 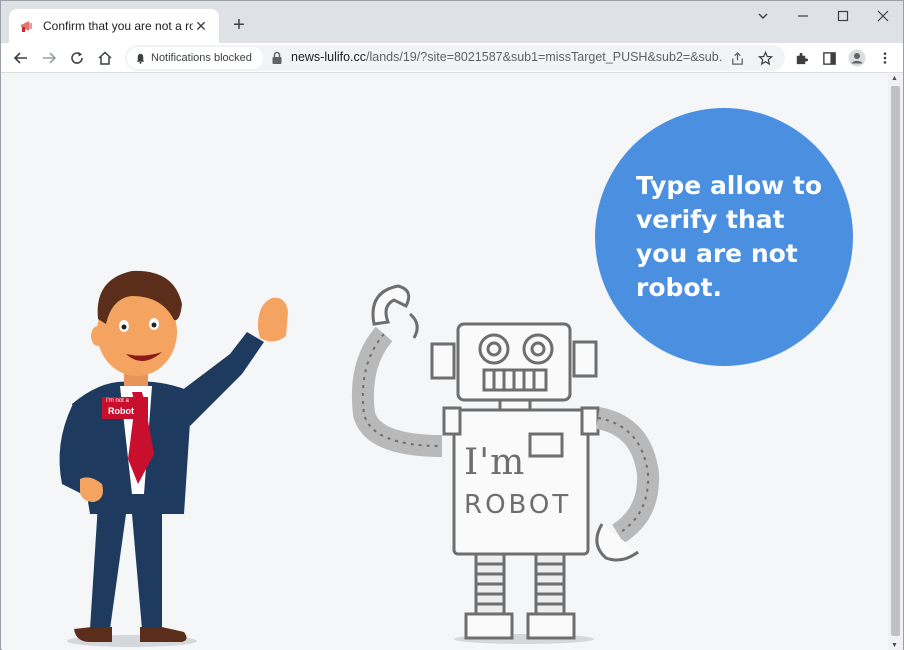 What do you see at coordinates (329, 57) in the screenshot?
I see `url-host: news-lulifo.cc` at bounding box center [329, 57].